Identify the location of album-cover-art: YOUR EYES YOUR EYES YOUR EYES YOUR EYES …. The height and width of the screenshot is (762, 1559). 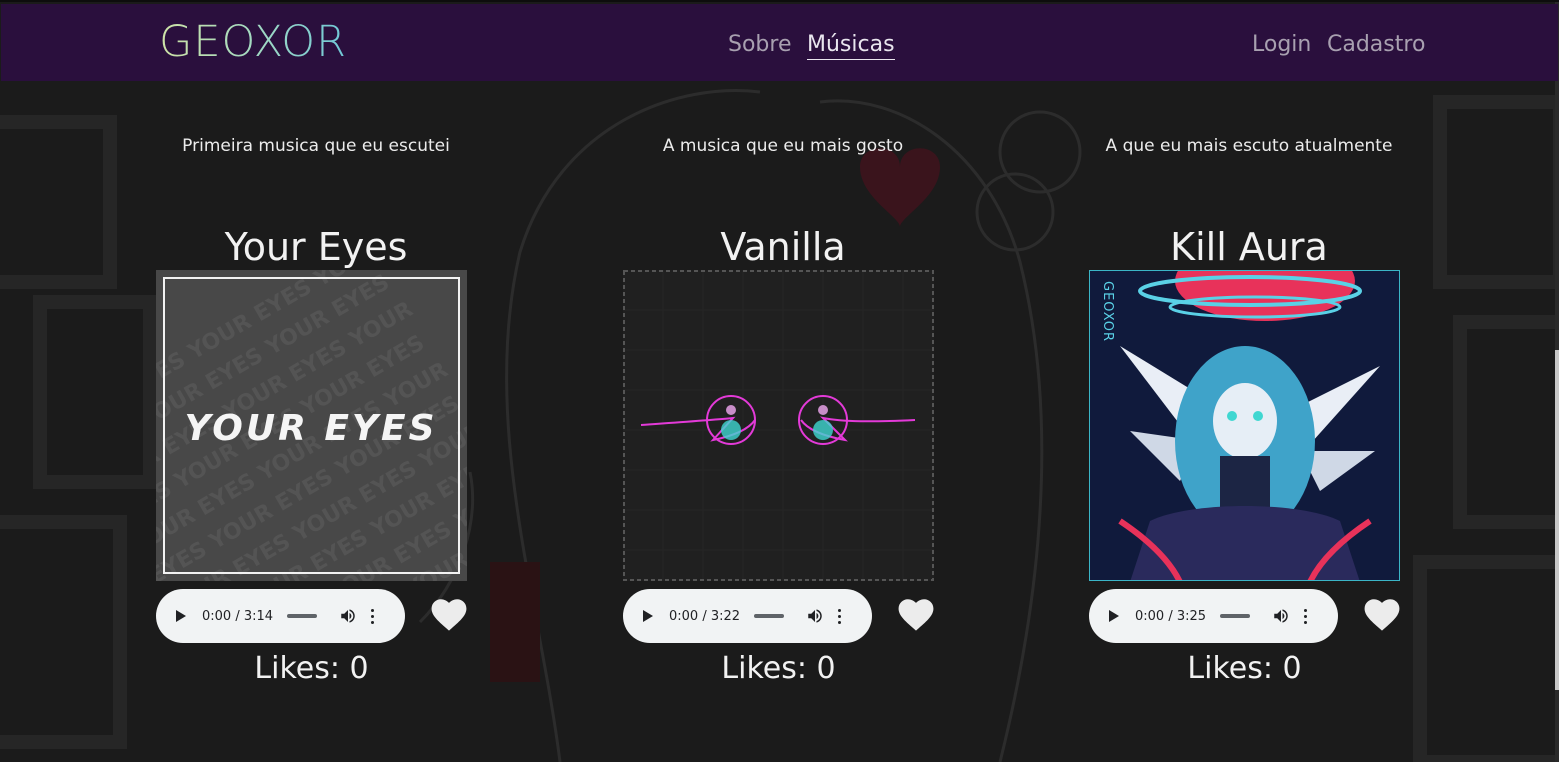
(311, 425).